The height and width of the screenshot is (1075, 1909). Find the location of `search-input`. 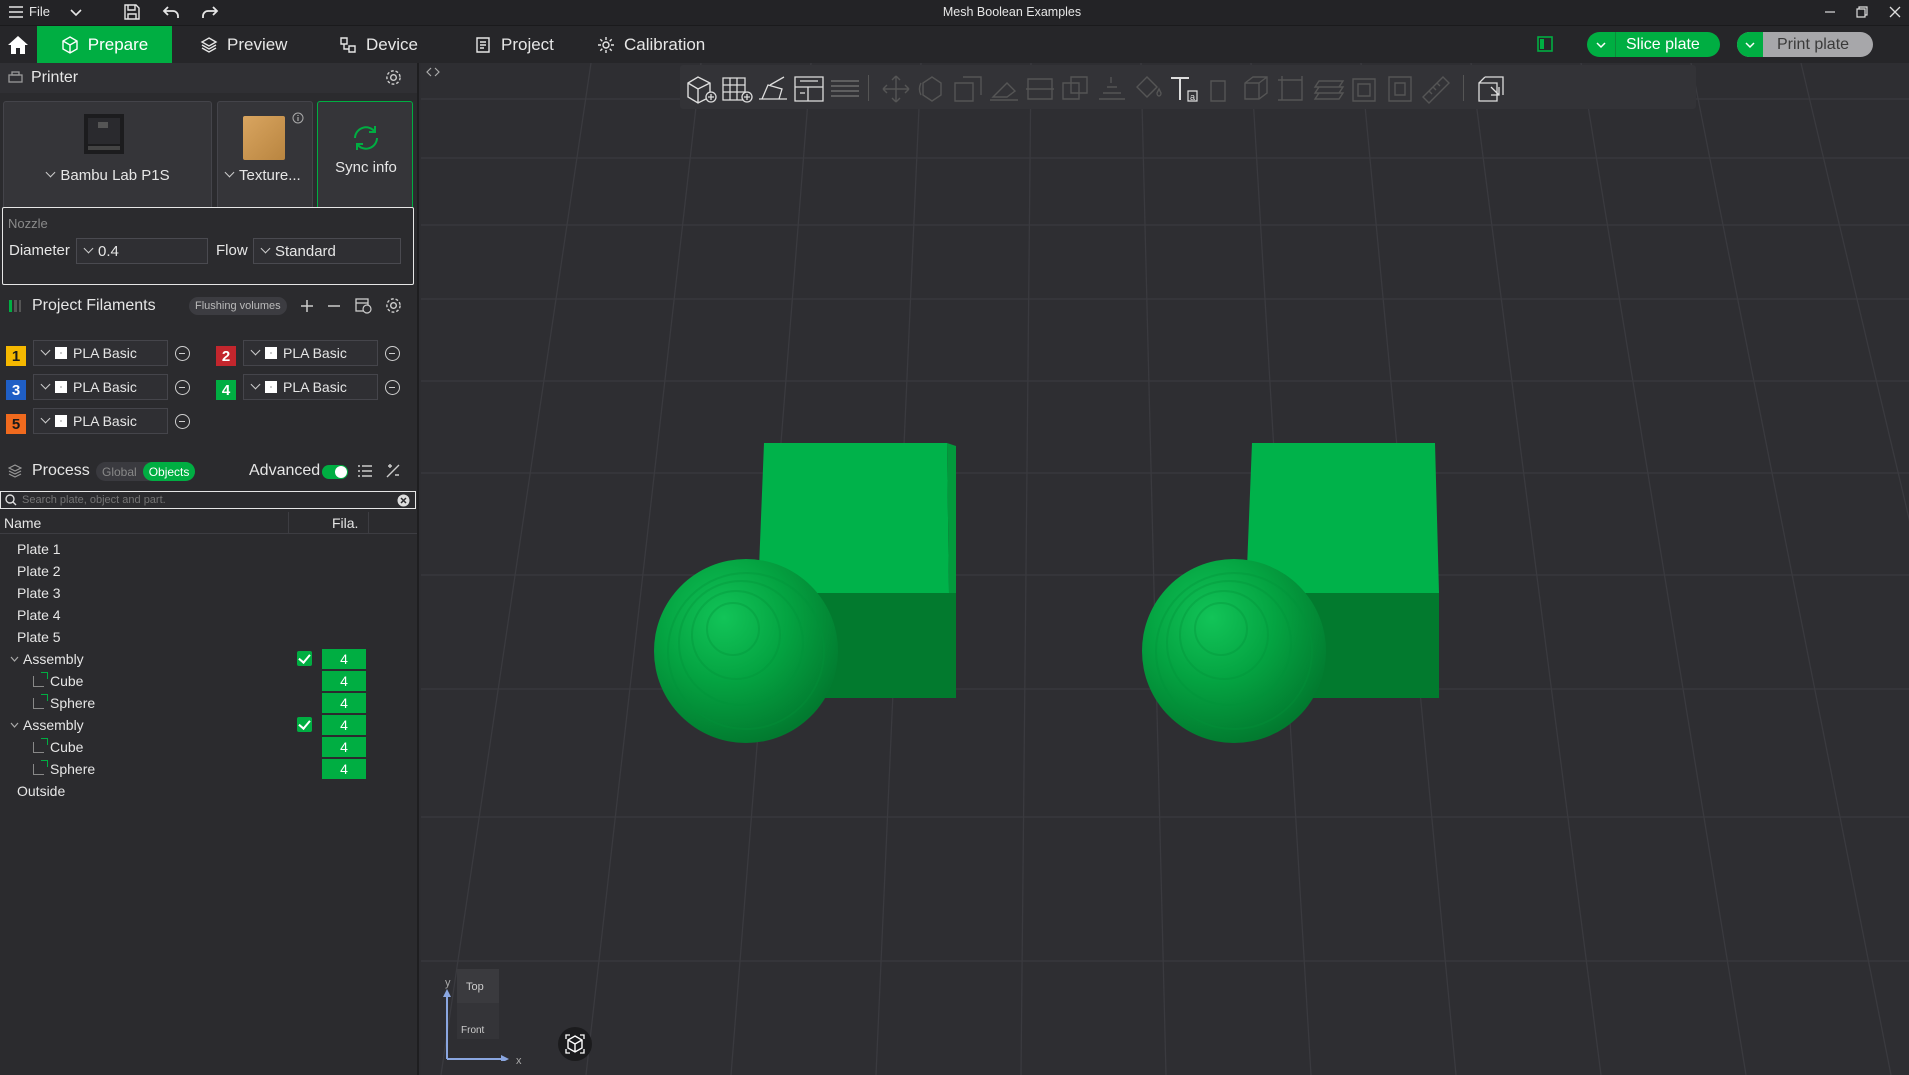

search-input is located at coordinates (209, 500).